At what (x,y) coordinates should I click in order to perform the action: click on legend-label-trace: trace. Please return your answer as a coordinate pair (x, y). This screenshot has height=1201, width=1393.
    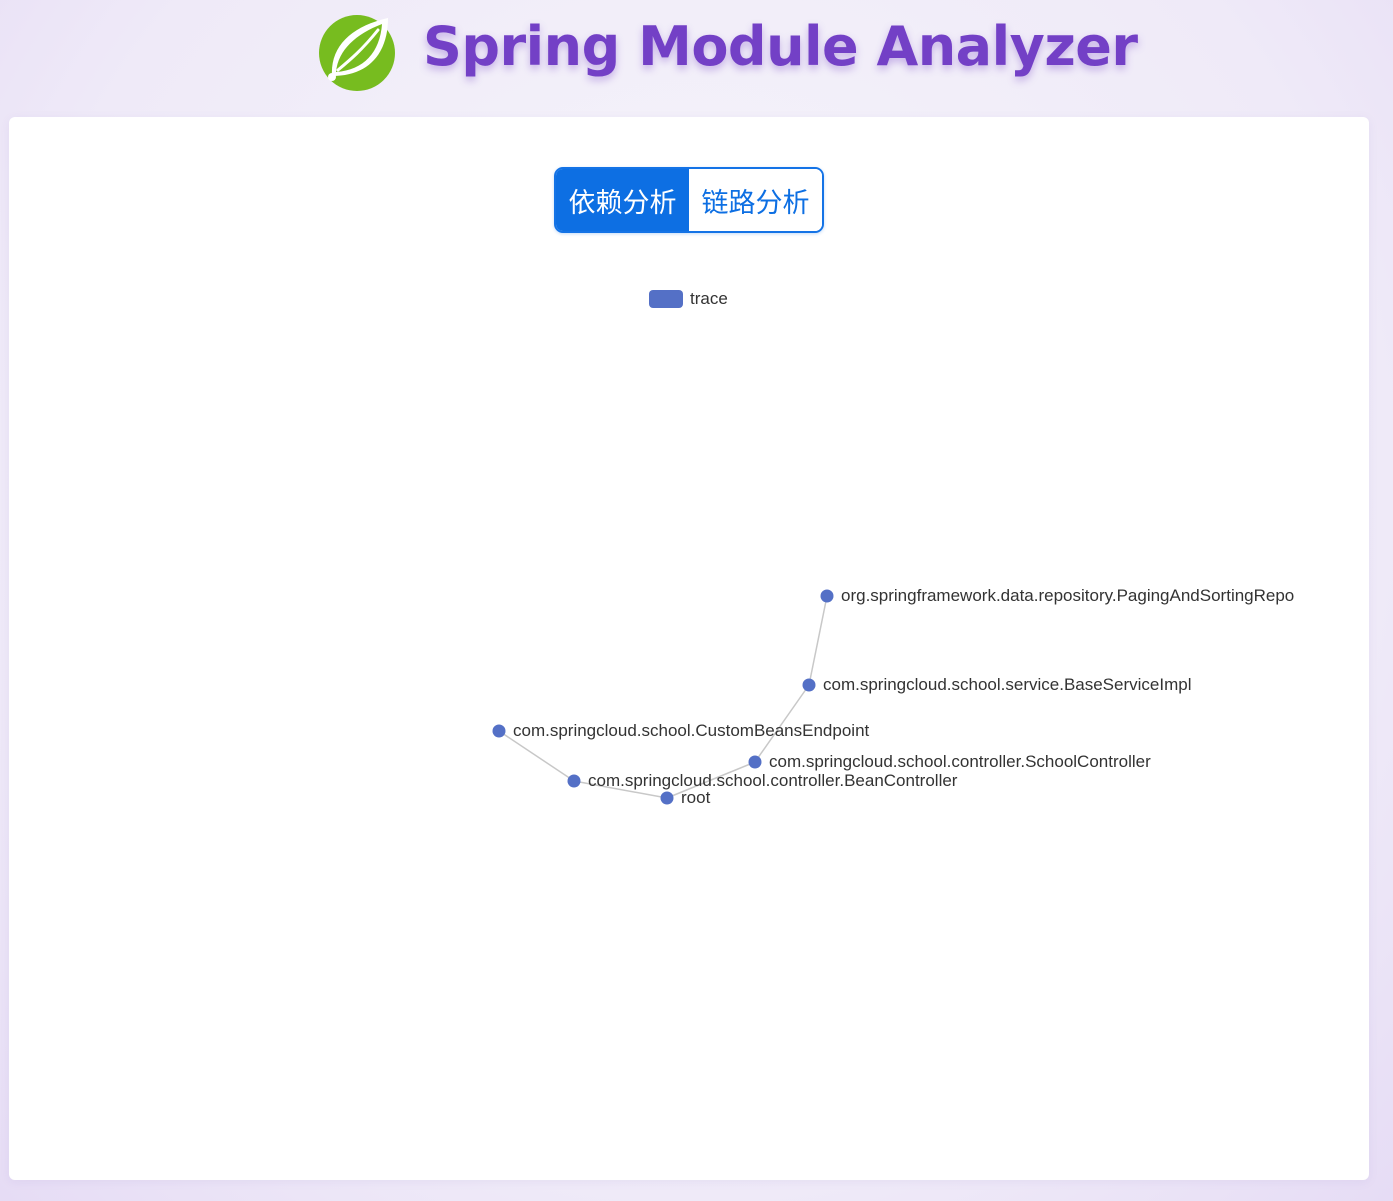
    Looking at the image, I should click on (709, 298).